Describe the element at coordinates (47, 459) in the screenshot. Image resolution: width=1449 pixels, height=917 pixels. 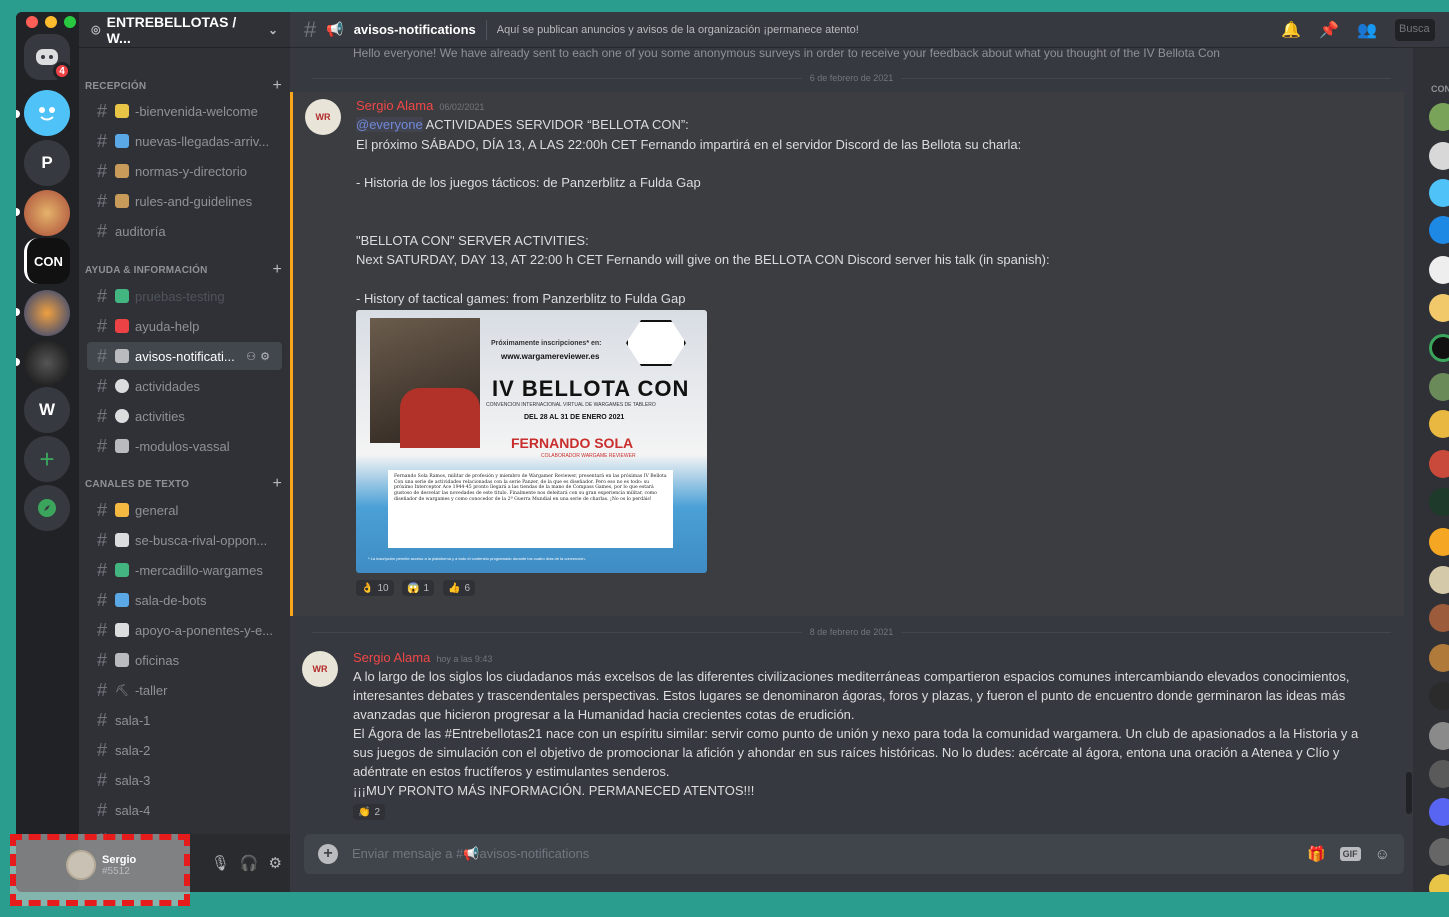
I see `add-server-button: +` at that location.